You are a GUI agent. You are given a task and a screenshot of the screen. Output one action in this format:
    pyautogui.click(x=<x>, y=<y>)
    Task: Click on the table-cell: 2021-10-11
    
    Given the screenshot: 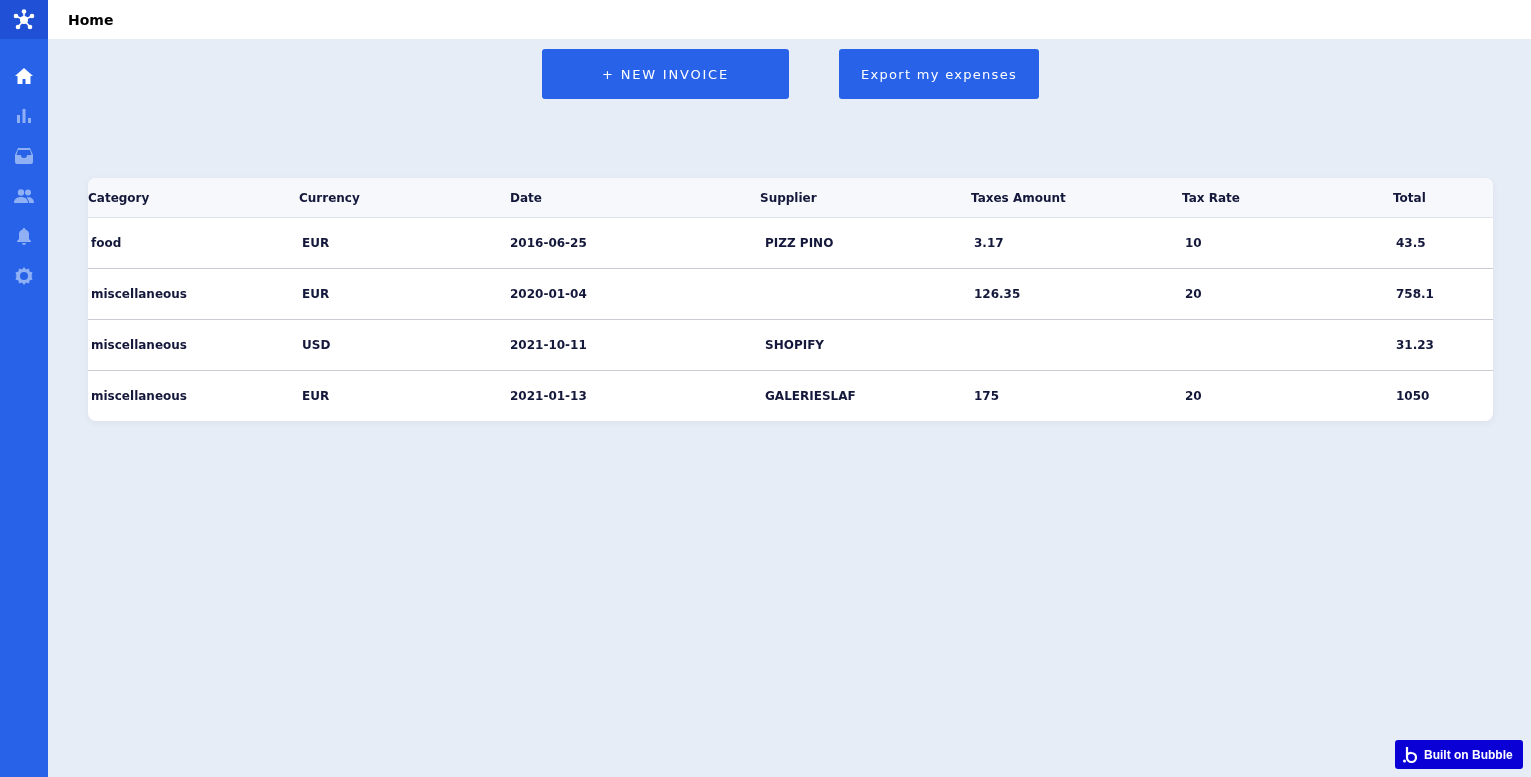 What is the action you would take?
    pyautogui.click(x=548, y=345)
    